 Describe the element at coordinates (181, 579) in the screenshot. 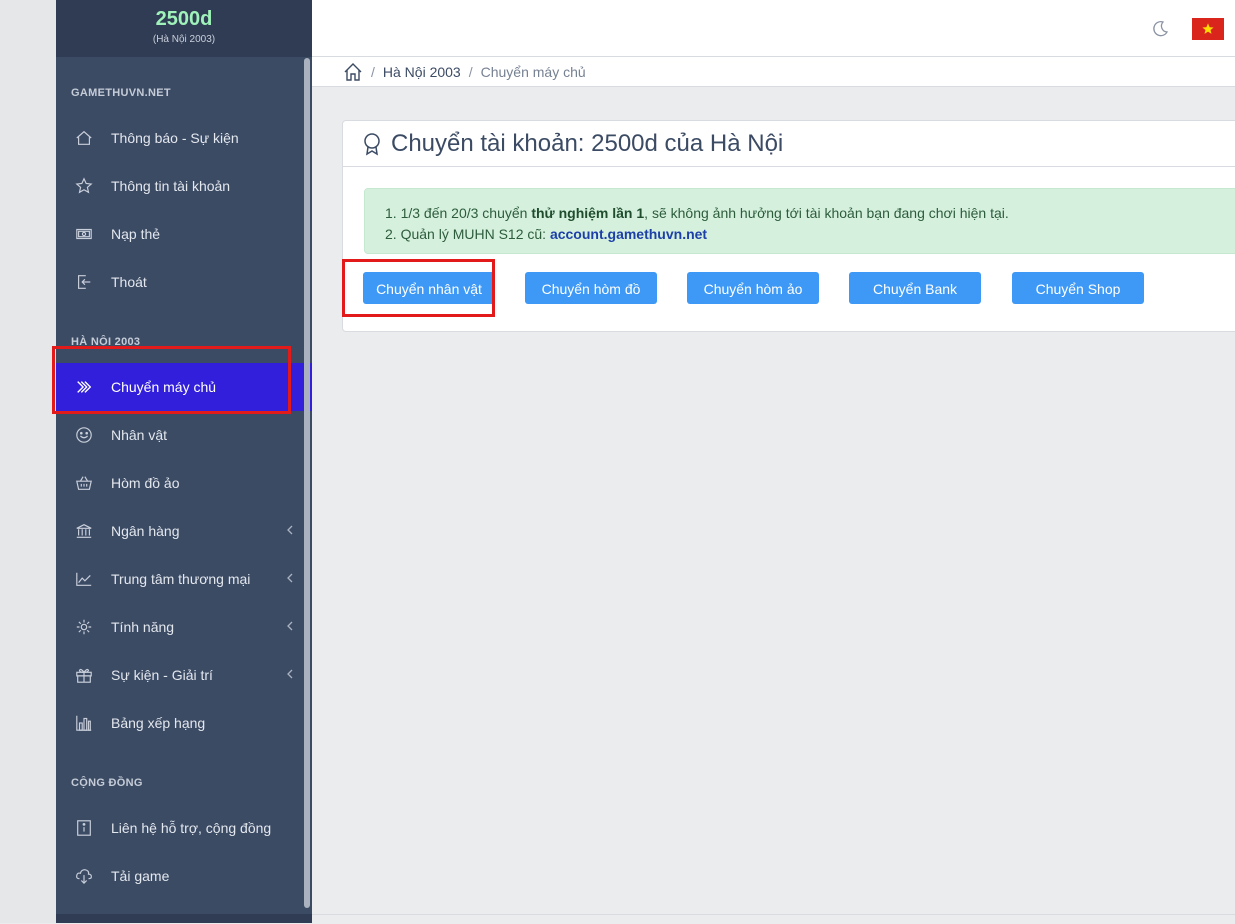

I see `sidebar-item-label: Trung tâm thương mại` at that location.